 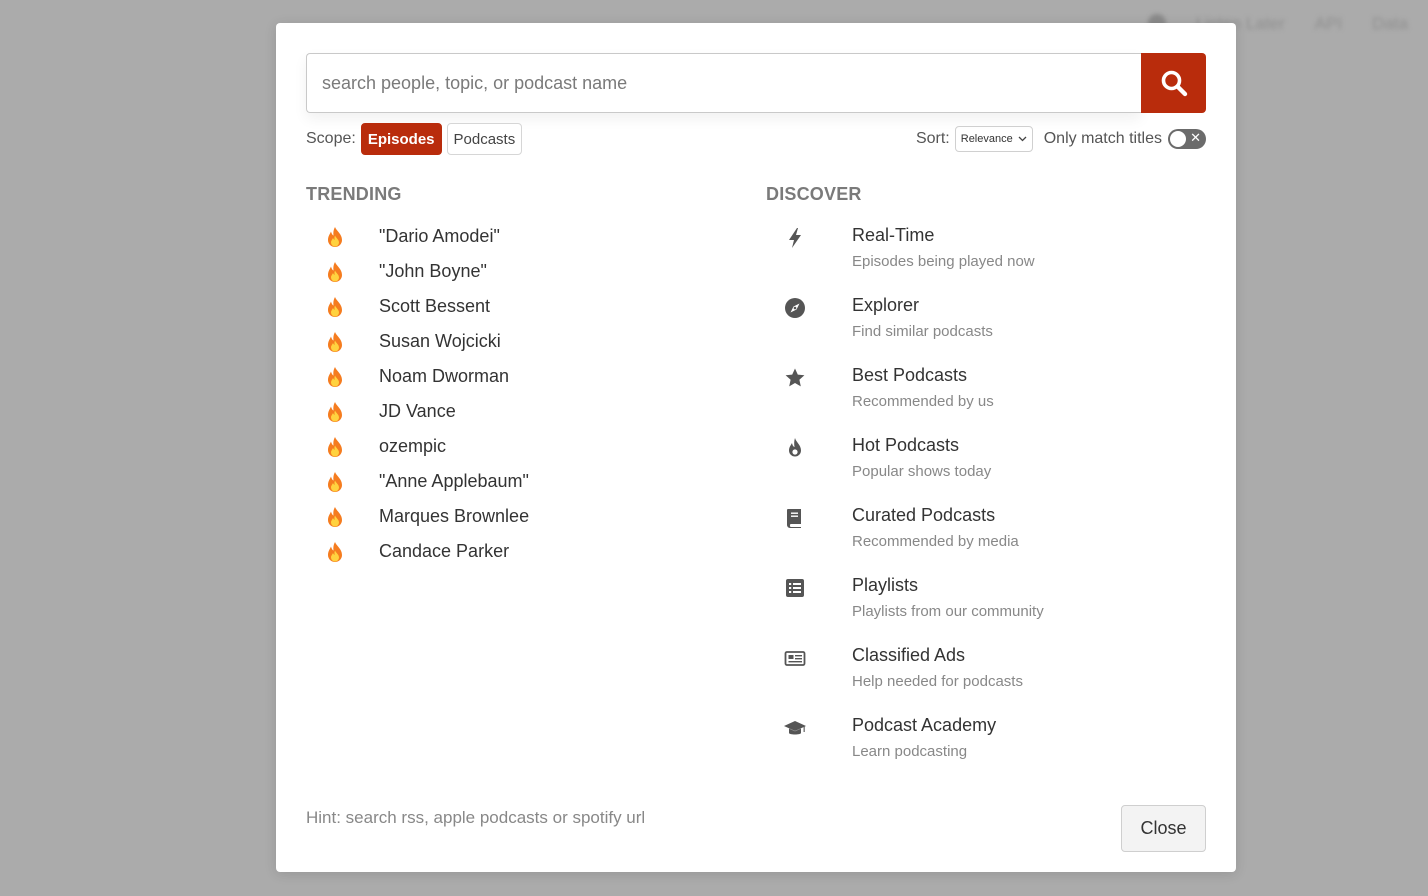 I want to click on close-icon: ✕, so click(x=1195, y=137).